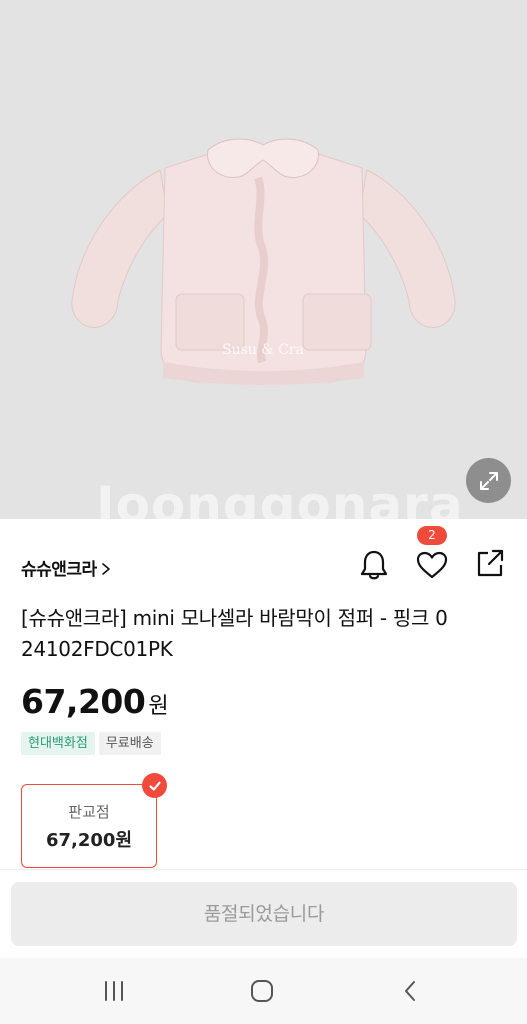 The height and width of the screenshot is (1024, 527). I want to click on watermark: Joonggonara, so click(280, 497).